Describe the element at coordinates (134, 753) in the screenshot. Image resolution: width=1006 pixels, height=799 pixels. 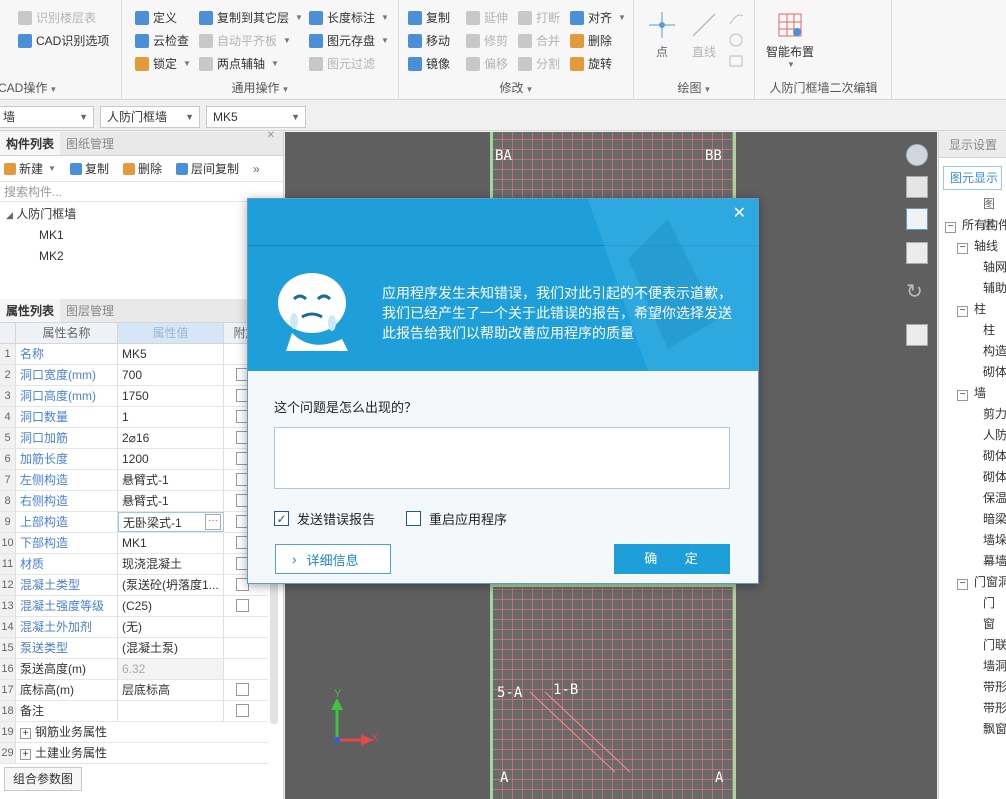
I see `table-row: 29 + 土建业务属性` at that location.